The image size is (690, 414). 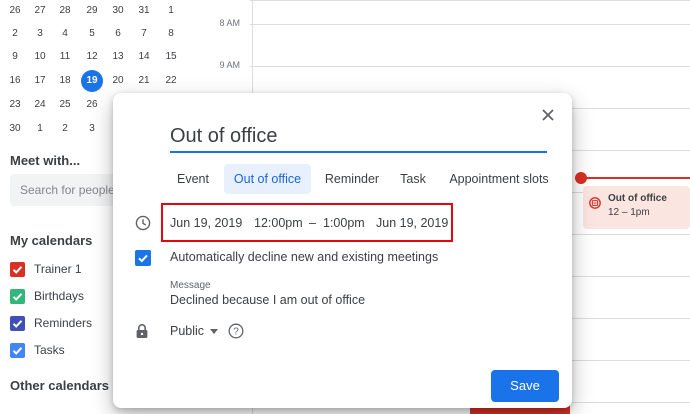 What do you see at coordinates (307, 222) in the screenshot?
I see `date-highlight-box` at bounding box center [307, 222].